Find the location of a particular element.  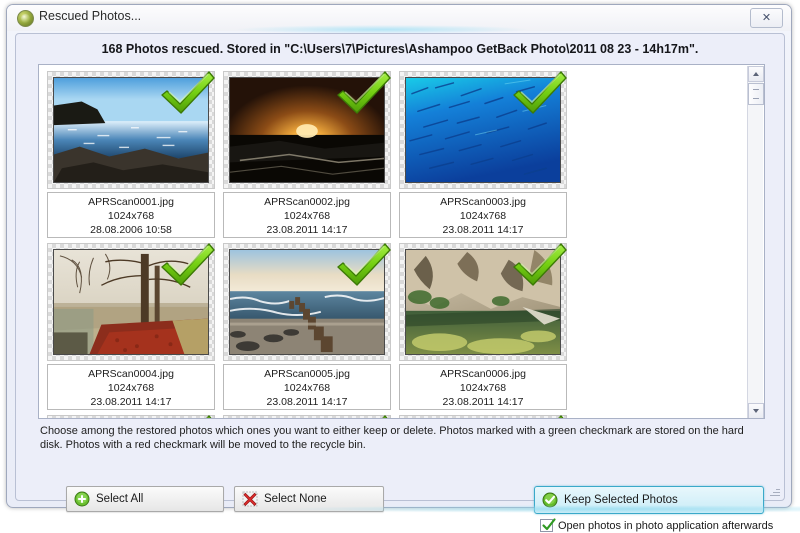

photo-filename: APRScan0002.jpg is located at coordinates (307, 202).